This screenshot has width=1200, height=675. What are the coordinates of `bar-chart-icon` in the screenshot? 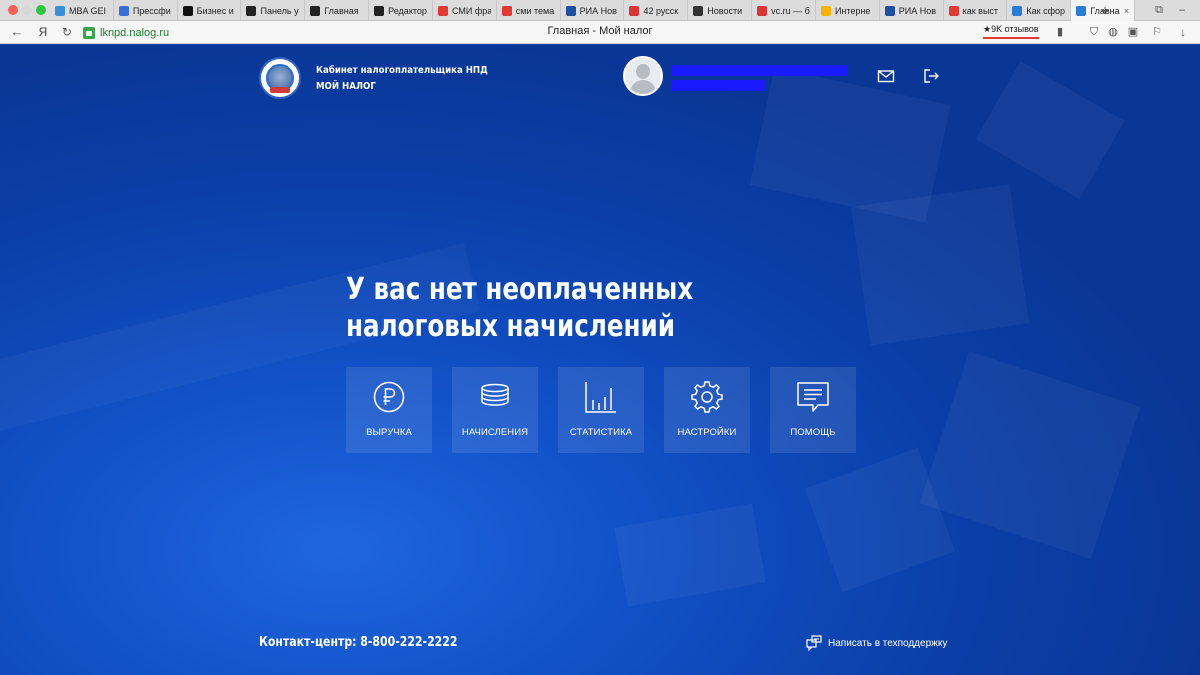 It's located at (600, 397).